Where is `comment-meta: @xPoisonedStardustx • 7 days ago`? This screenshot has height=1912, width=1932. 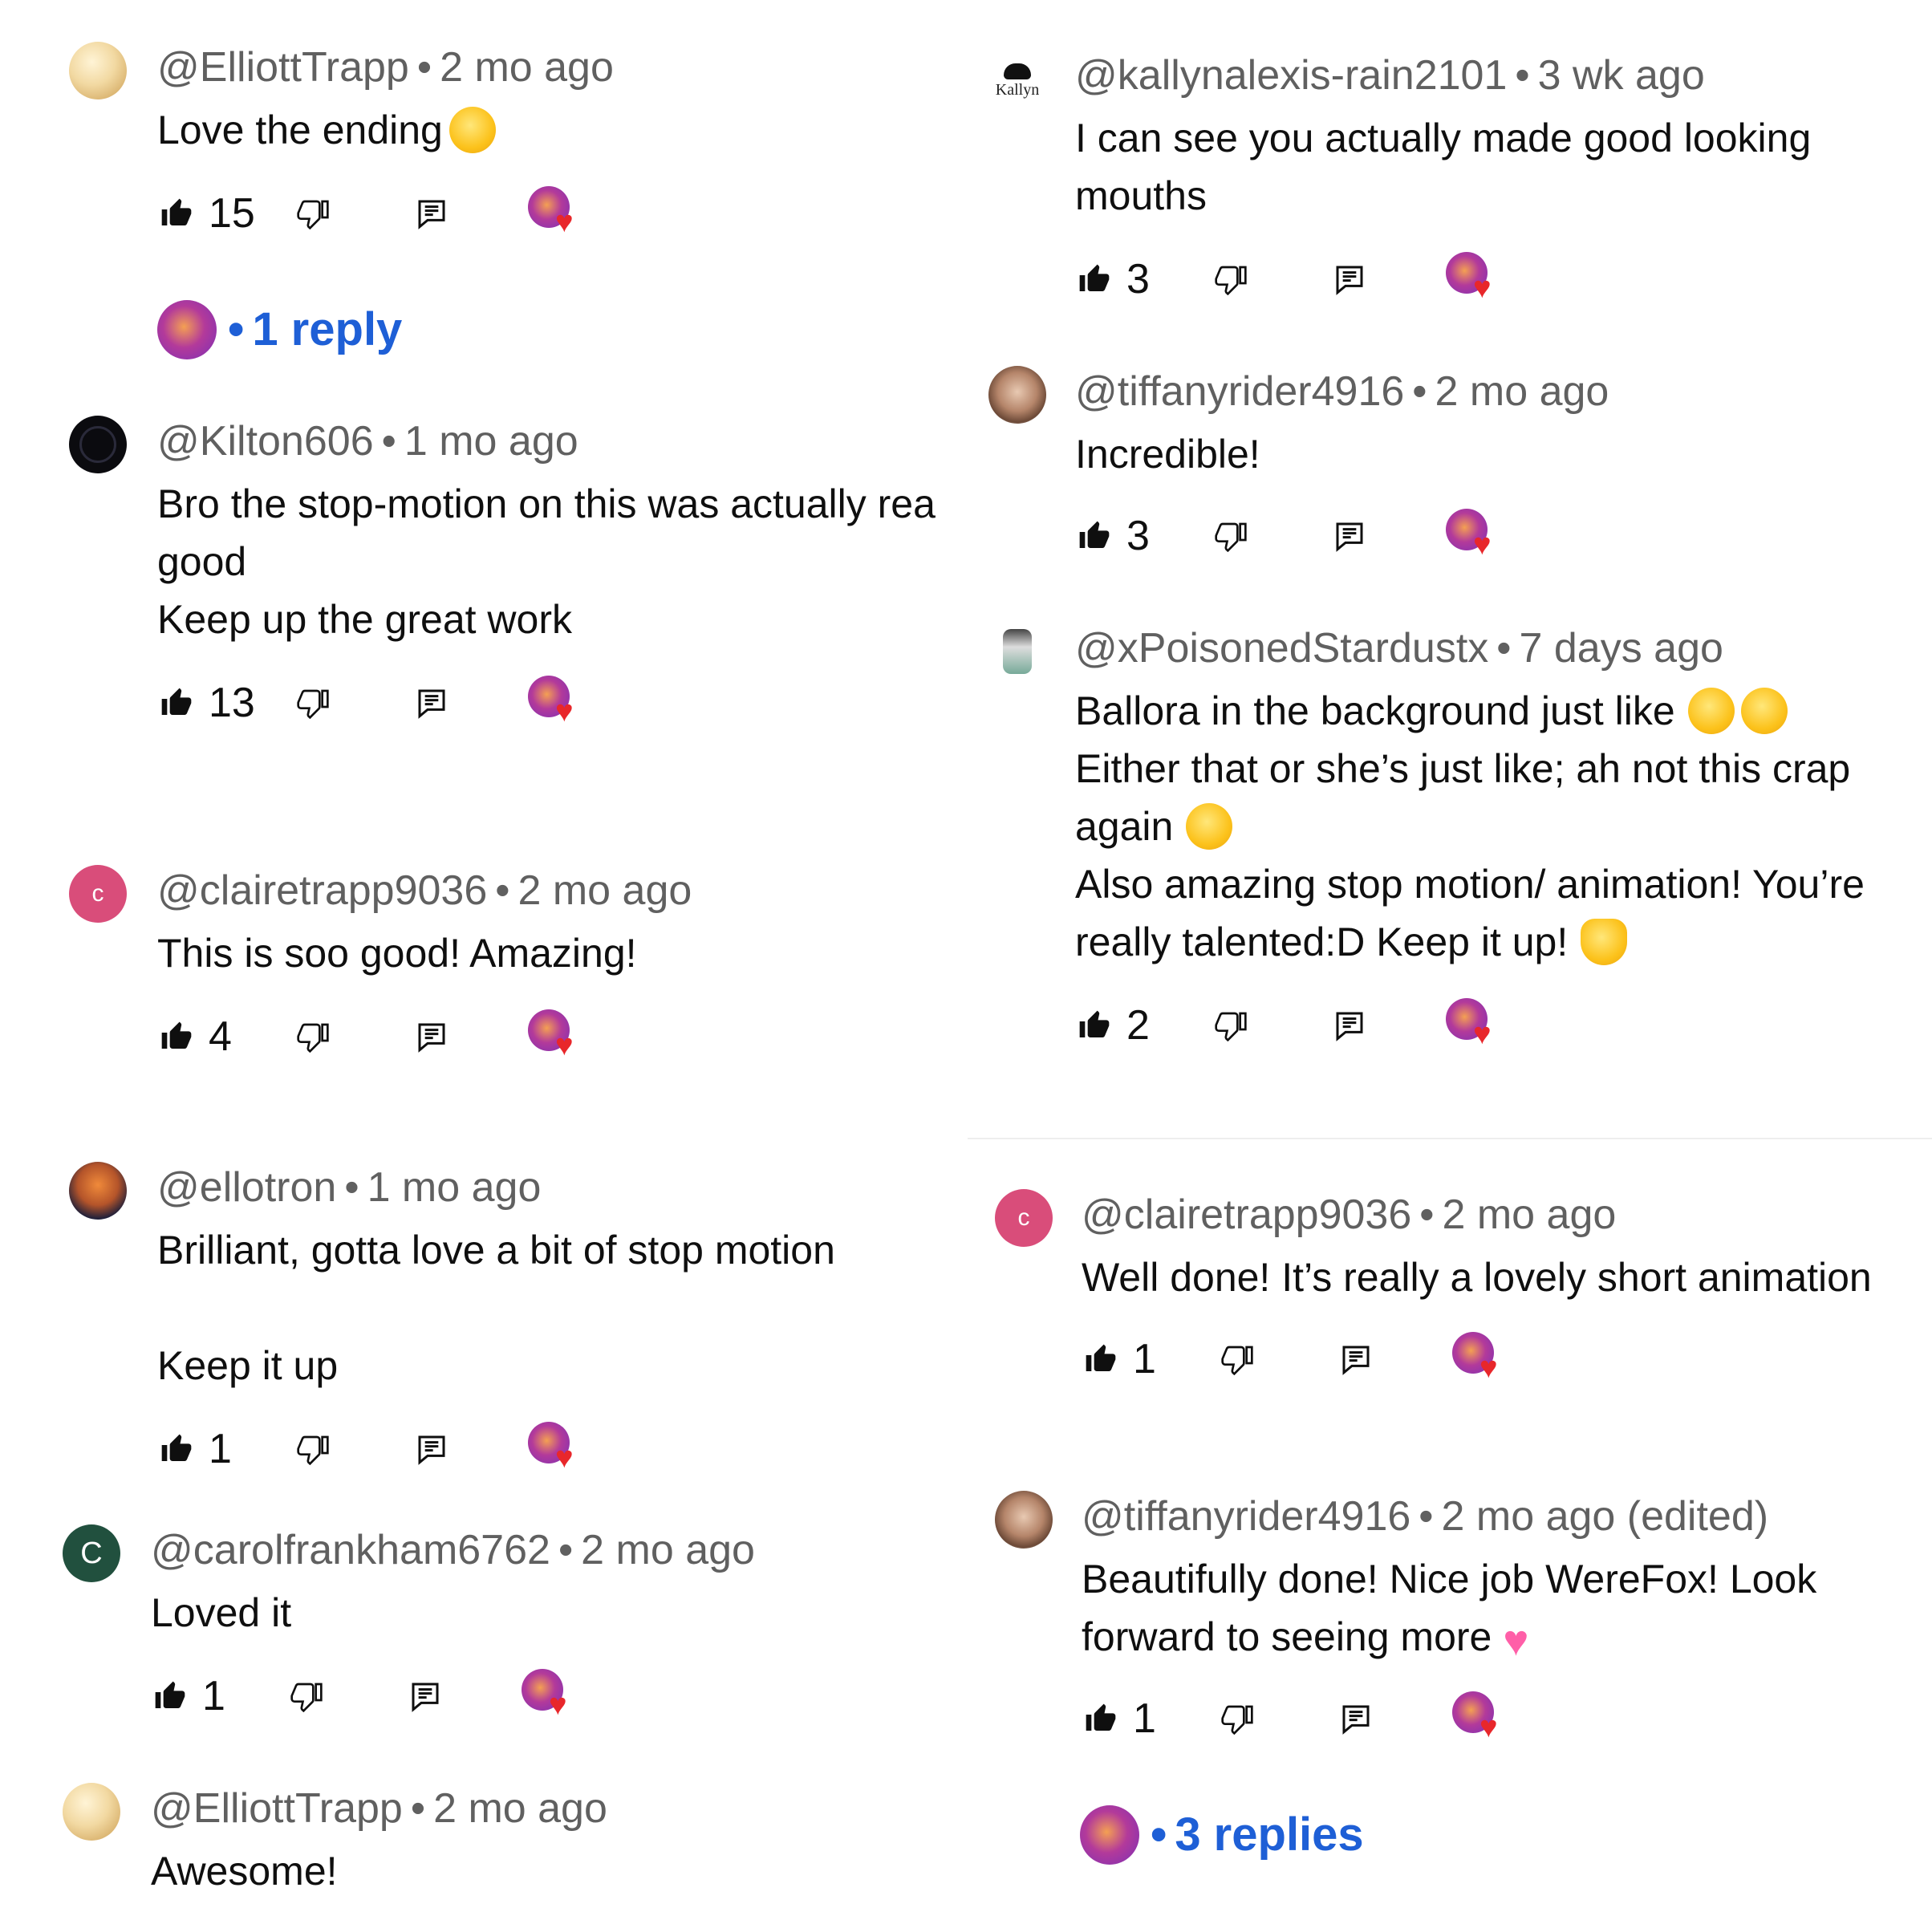 comment-meta: @xPoisonedStardustx • 7 days ago is located at coordinates (1500, 648).